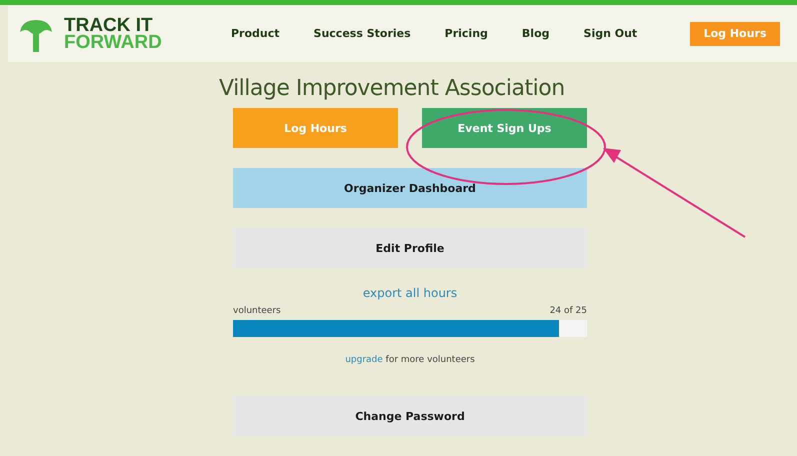 This screenshot has height=456, width=797. What do you see at coordinates (410, 248) in the screenshot?
I see `menu-button: Edit Profile` at bounding box center [410, 248].